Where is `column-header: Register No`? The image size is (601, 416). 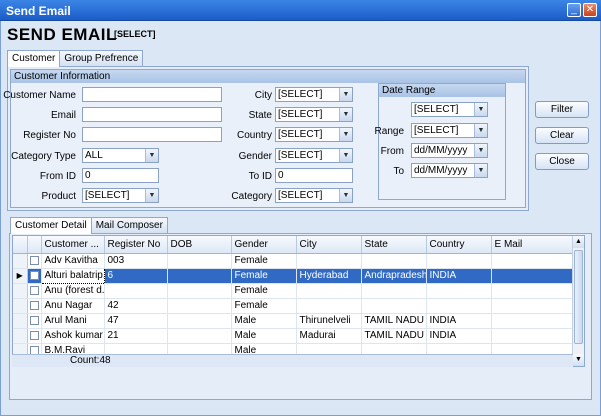
column-header: Register No is located at coordinates (136, 245).